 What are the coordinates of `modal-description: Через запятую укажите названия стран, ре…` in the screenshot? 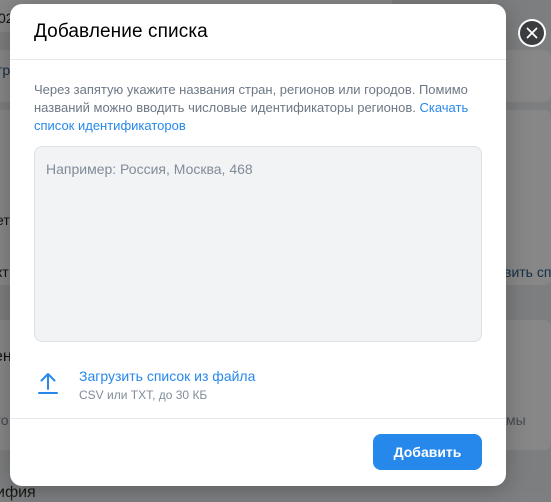 It's located at (254, 108).